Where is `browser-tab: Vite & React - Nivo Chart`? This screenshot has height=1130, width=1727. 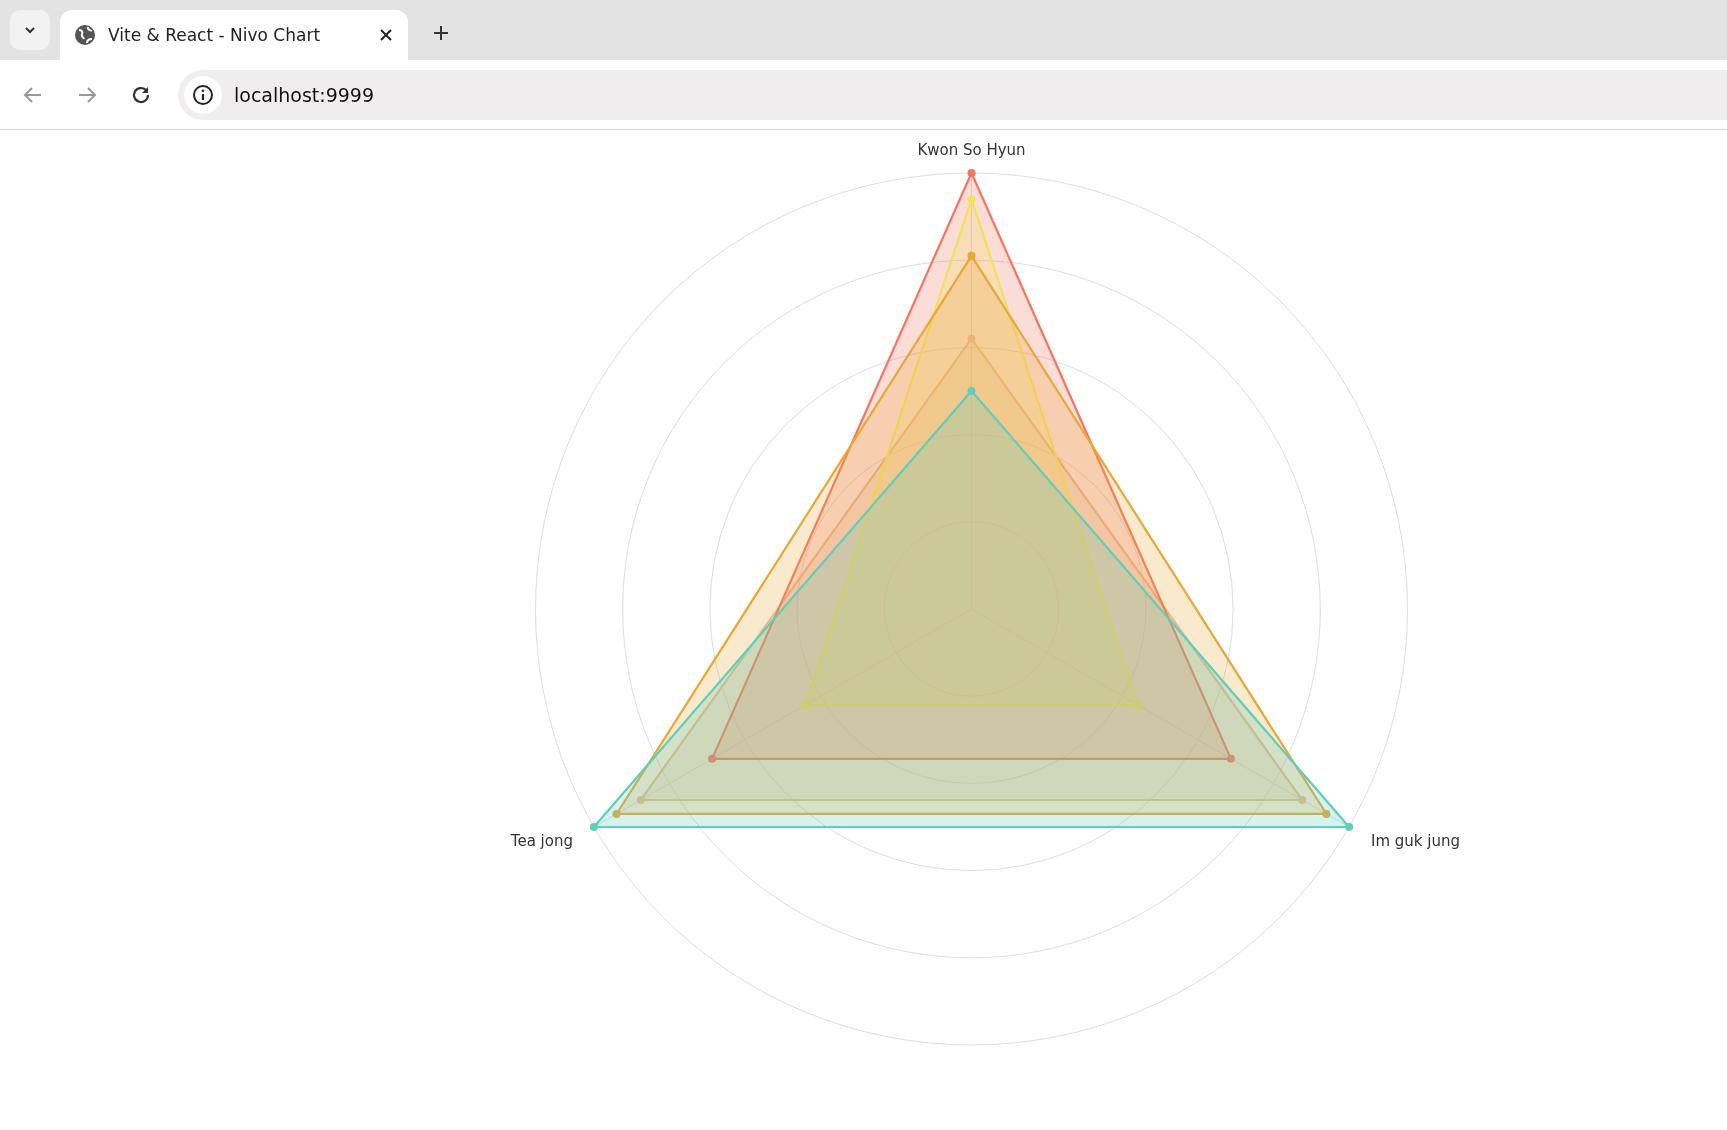 browser-tab: Vite & React - Nivo Chart is located at coordinates (234, 35).